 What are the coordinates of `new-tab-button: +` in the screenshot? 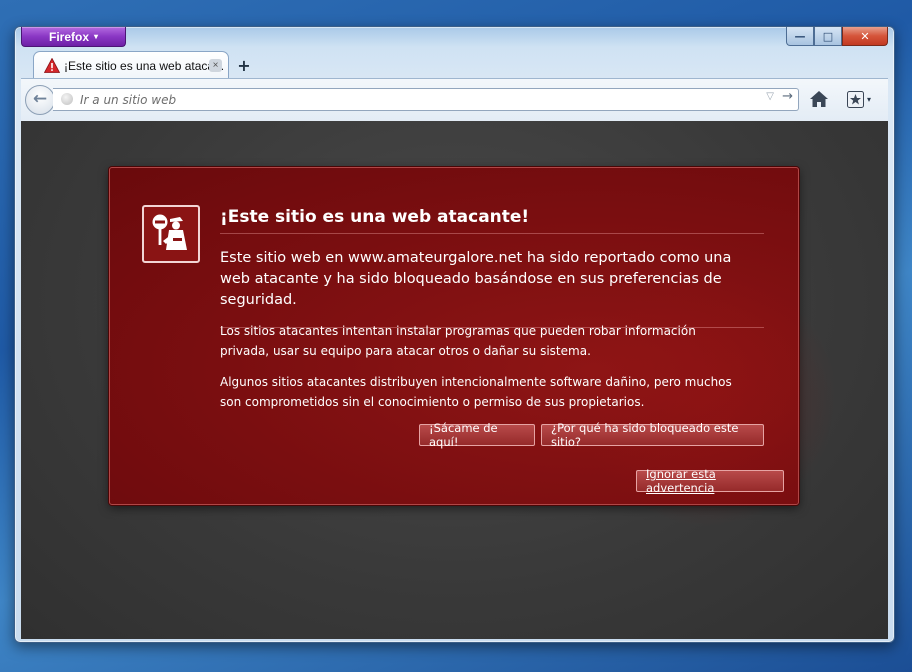 It's located at (244, 66).